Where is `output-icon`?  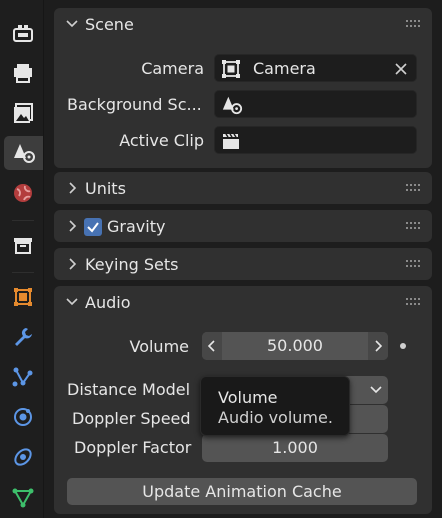 output-icon is located at coordinates (23, 113).